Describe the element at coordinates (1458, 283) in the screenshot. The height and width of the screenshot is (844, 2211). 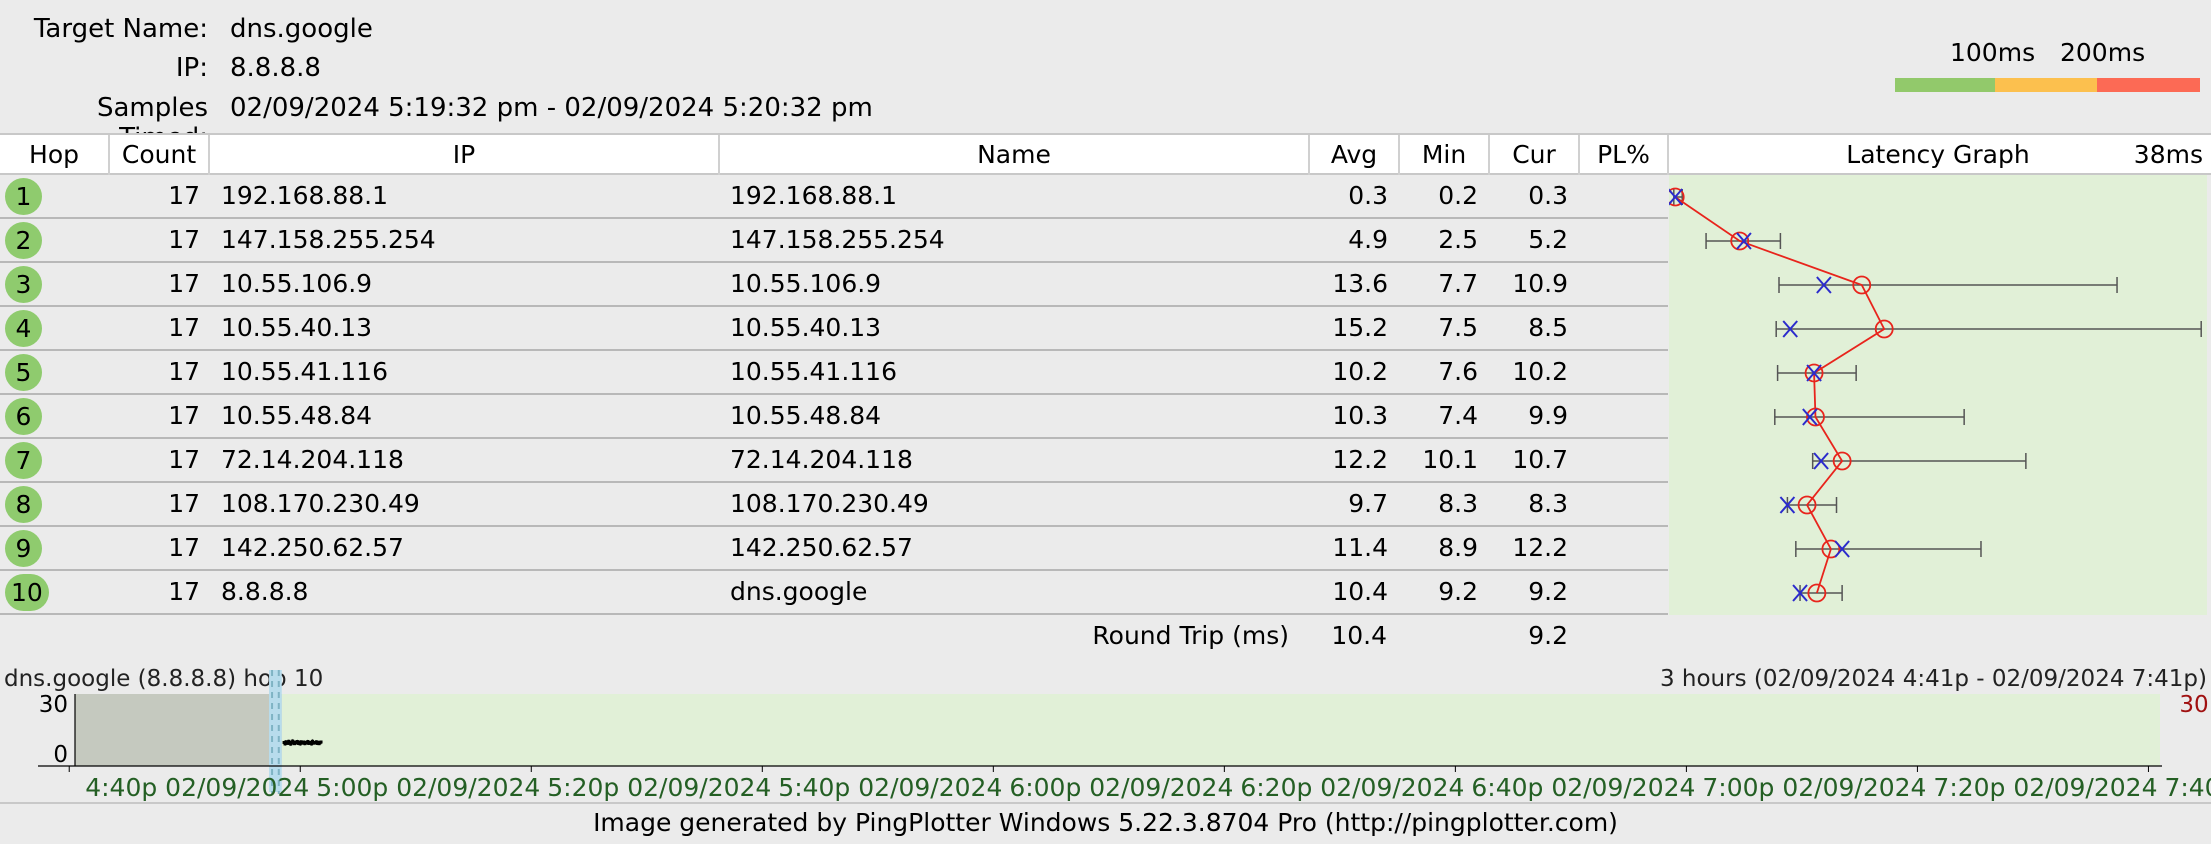
I see `hop-min: 7.7` at that location.